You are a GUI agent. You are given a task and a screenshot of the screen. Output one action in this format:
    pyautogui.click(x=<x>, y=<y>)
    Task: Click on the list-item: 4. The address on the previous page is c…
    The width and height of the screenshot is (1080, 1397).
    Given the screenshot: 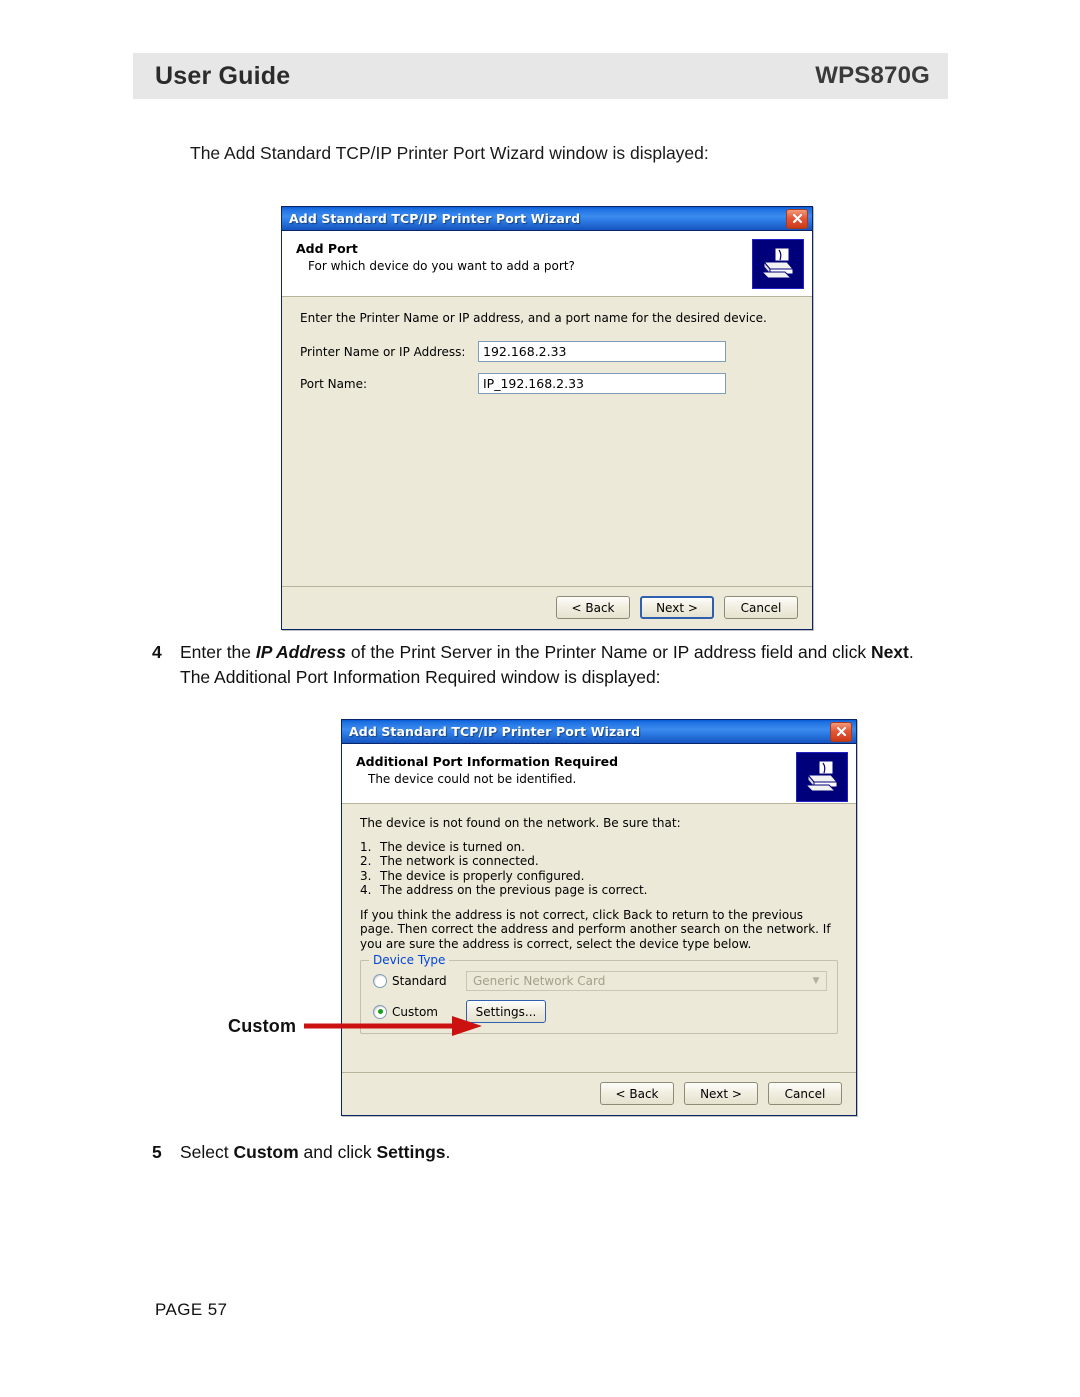 What is the action you would take?
    pyautogui.click(x=599, y=890)
    